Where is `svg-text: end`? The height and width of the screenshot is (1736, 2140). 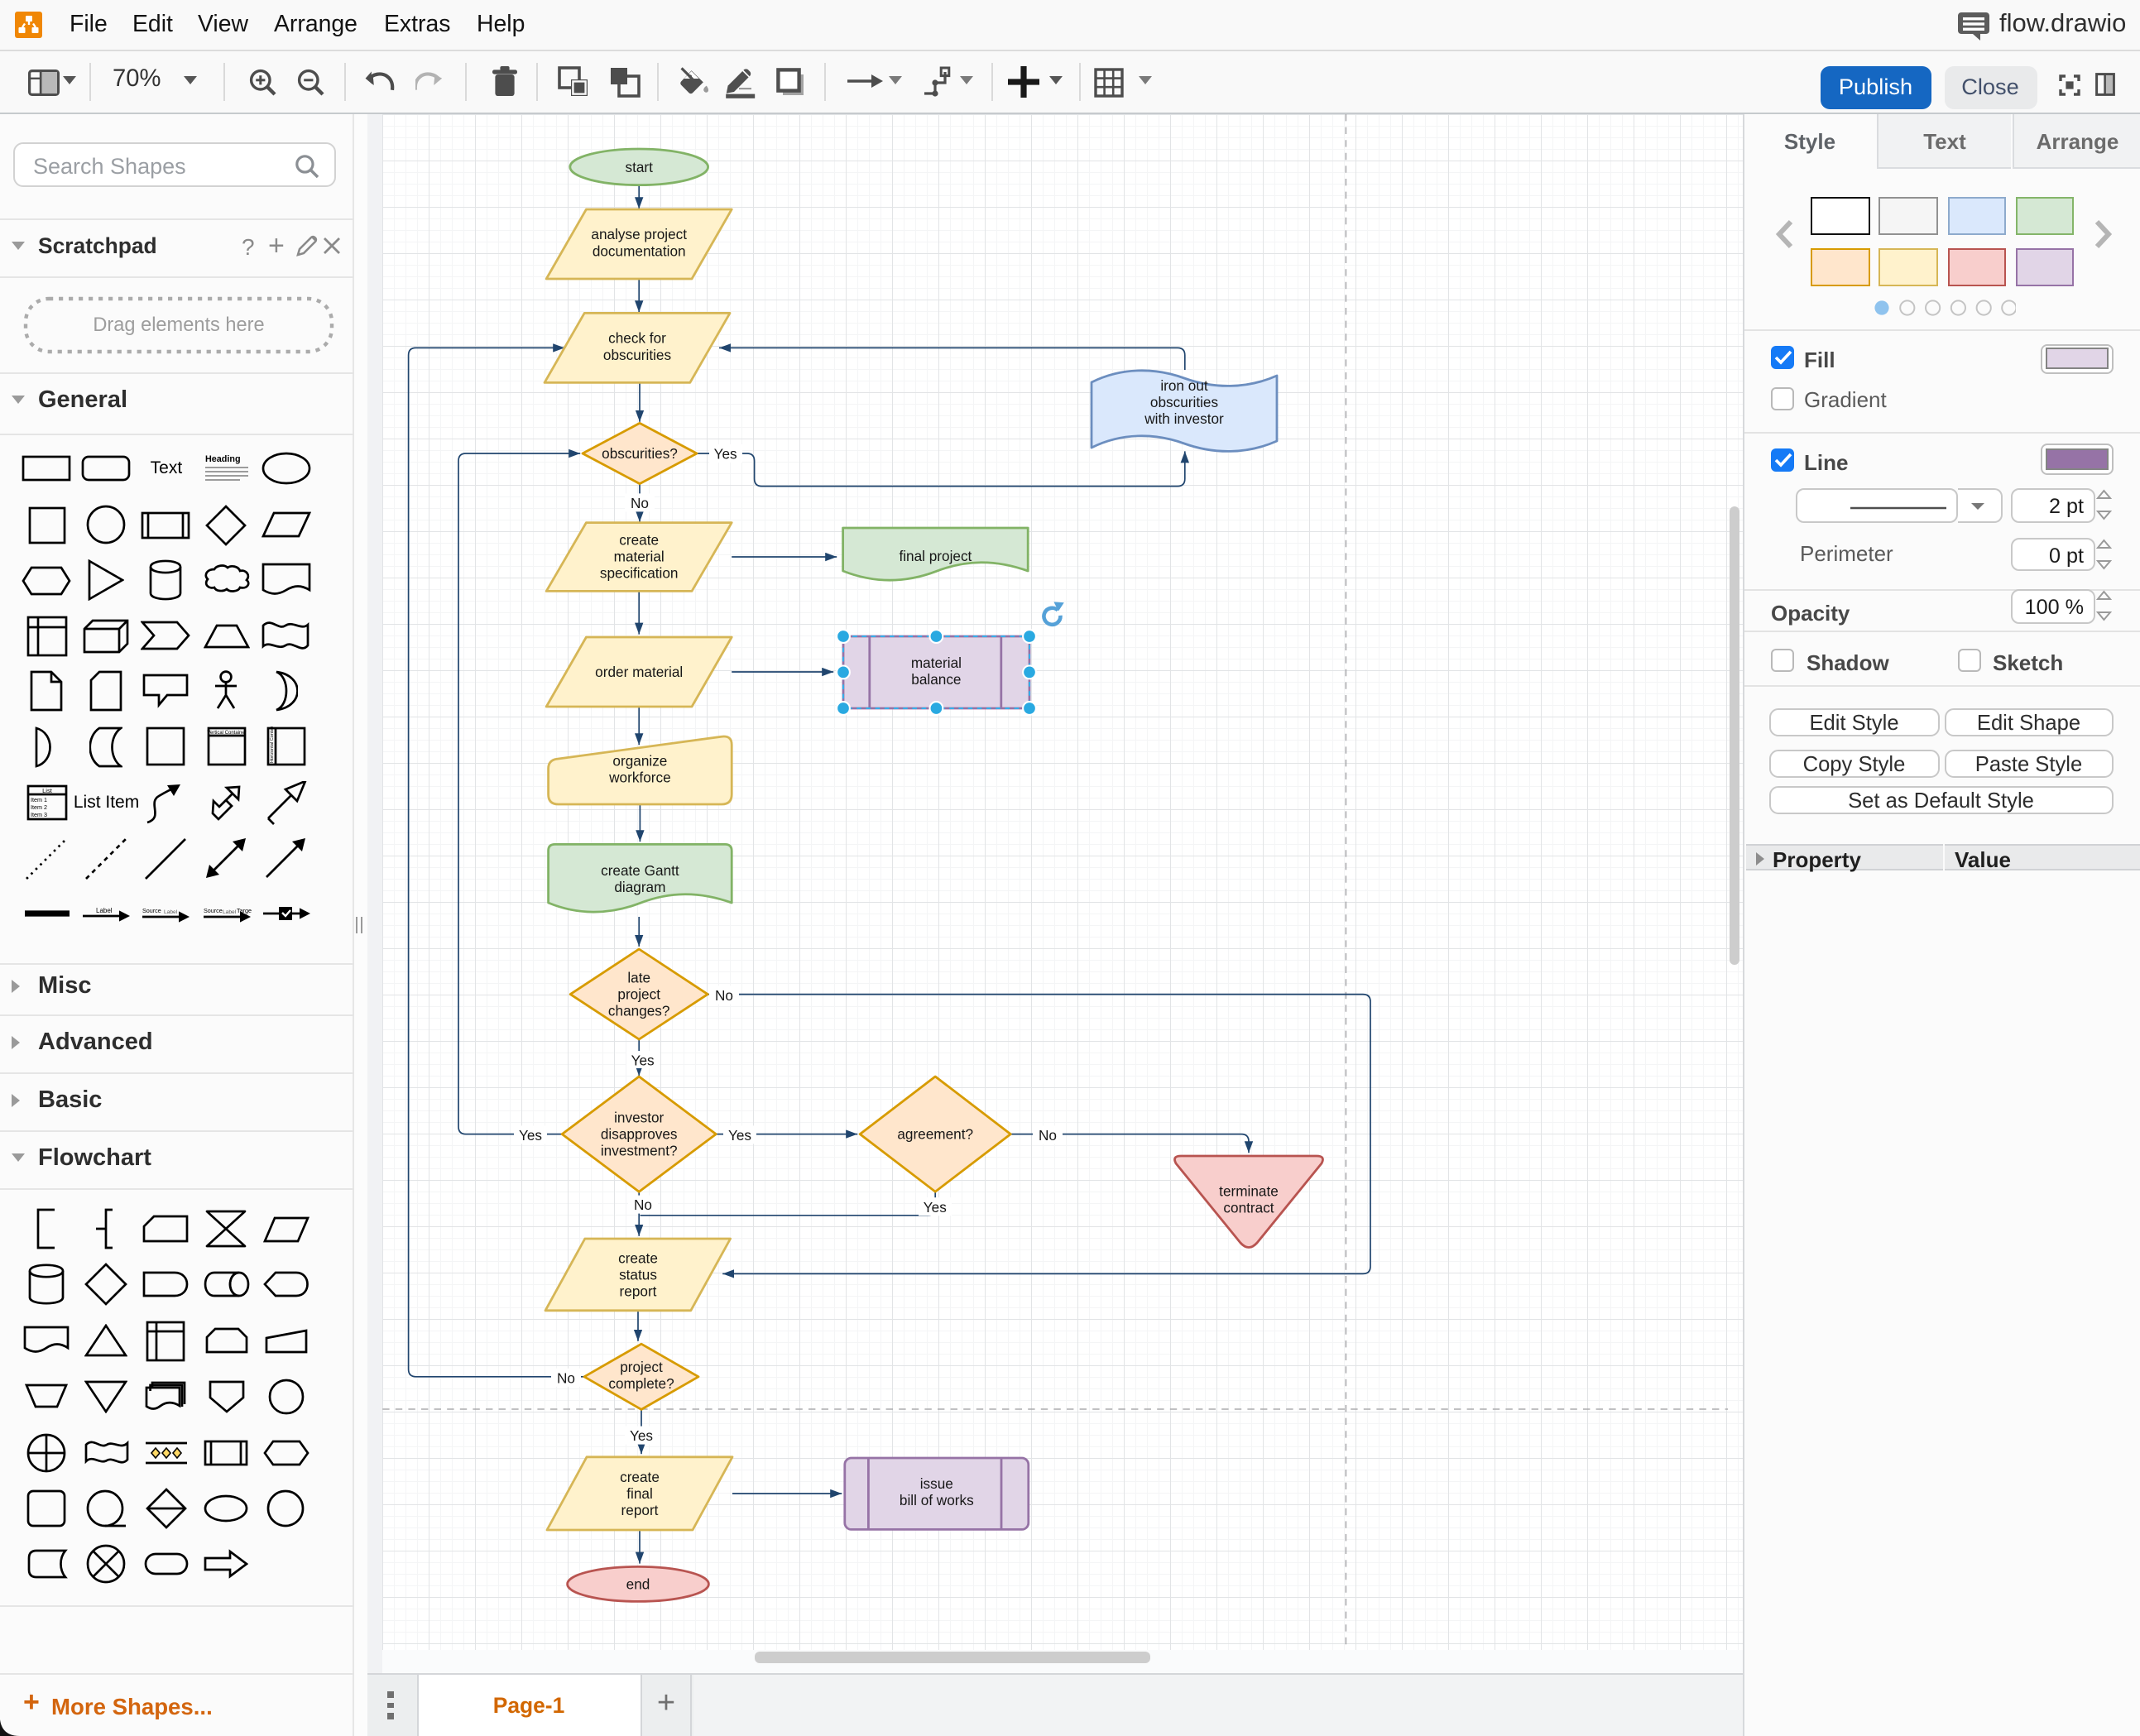 svg-text: end is located at coordinates (638, 1583).